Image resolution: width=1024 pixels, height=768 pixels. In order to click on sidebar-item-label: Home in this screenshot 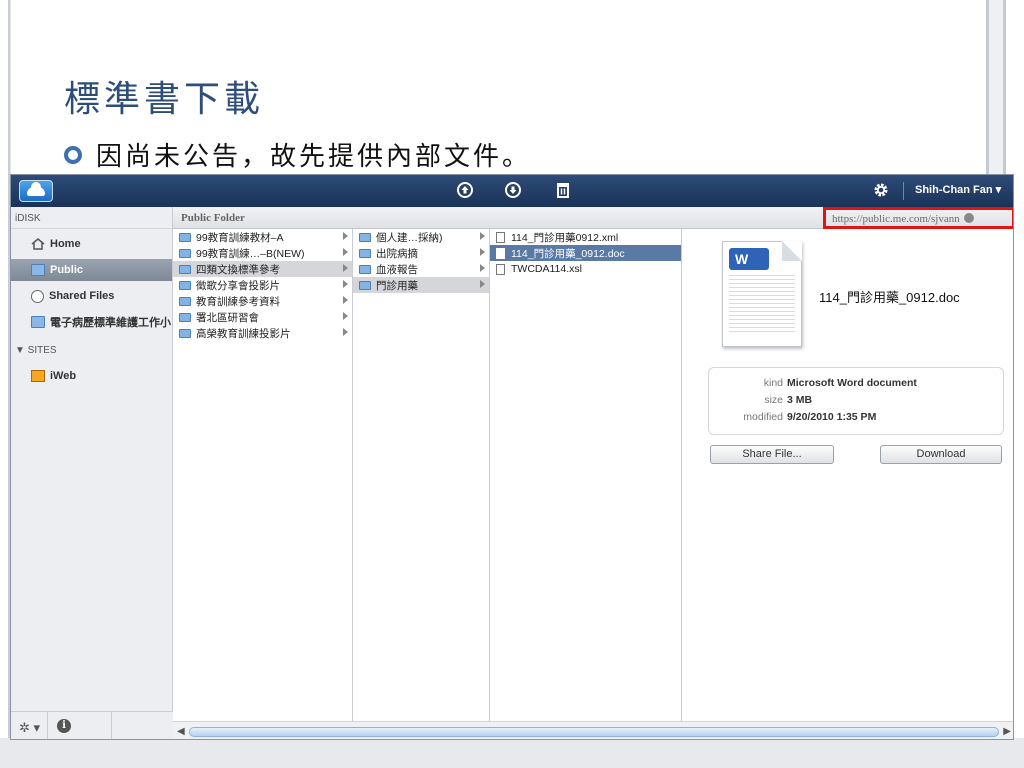, I will do `click(65, 244)`.